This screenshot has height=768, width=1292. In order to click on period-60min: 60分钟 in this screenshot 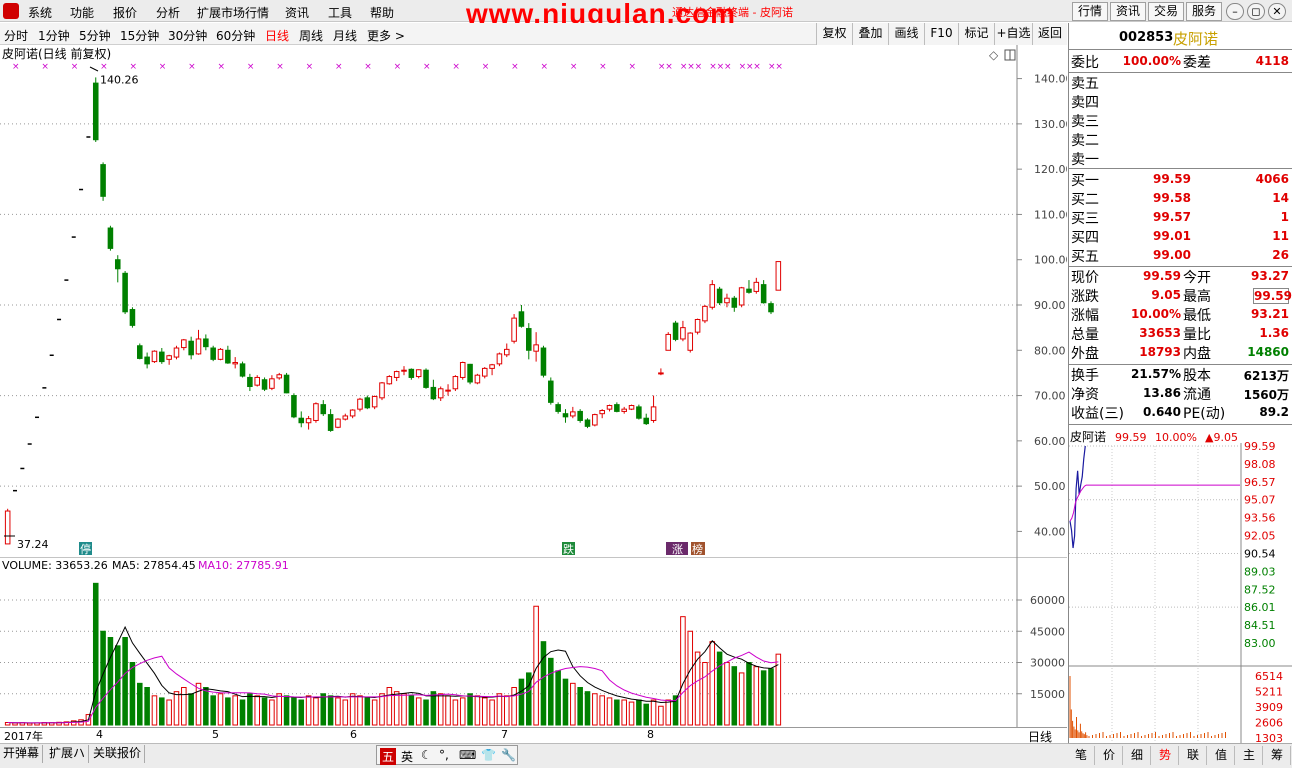, I will do `click(235, 35)`.